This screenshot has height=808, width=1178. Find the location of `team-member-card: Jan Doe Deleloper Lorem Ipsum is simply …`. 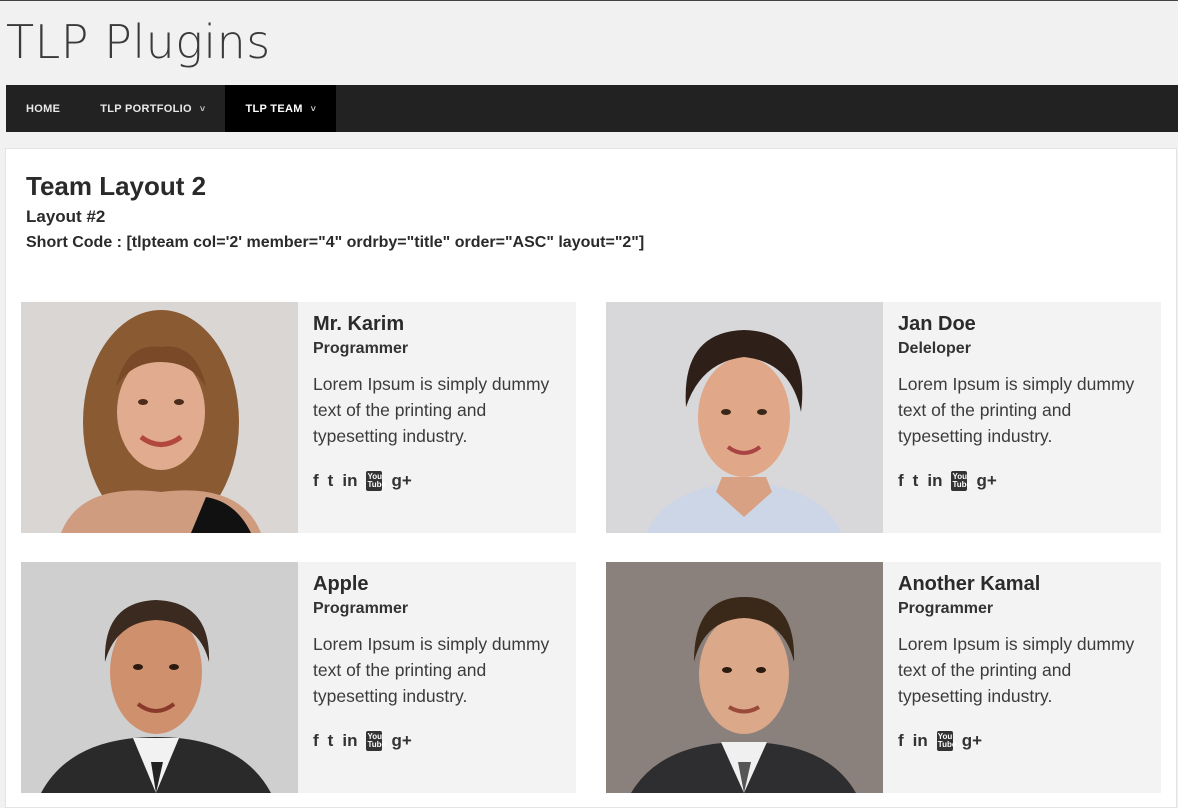

team-member-card: Jan Doe Deleloper Lorem Ipsum is simply … is located at coordinates (883, 417).